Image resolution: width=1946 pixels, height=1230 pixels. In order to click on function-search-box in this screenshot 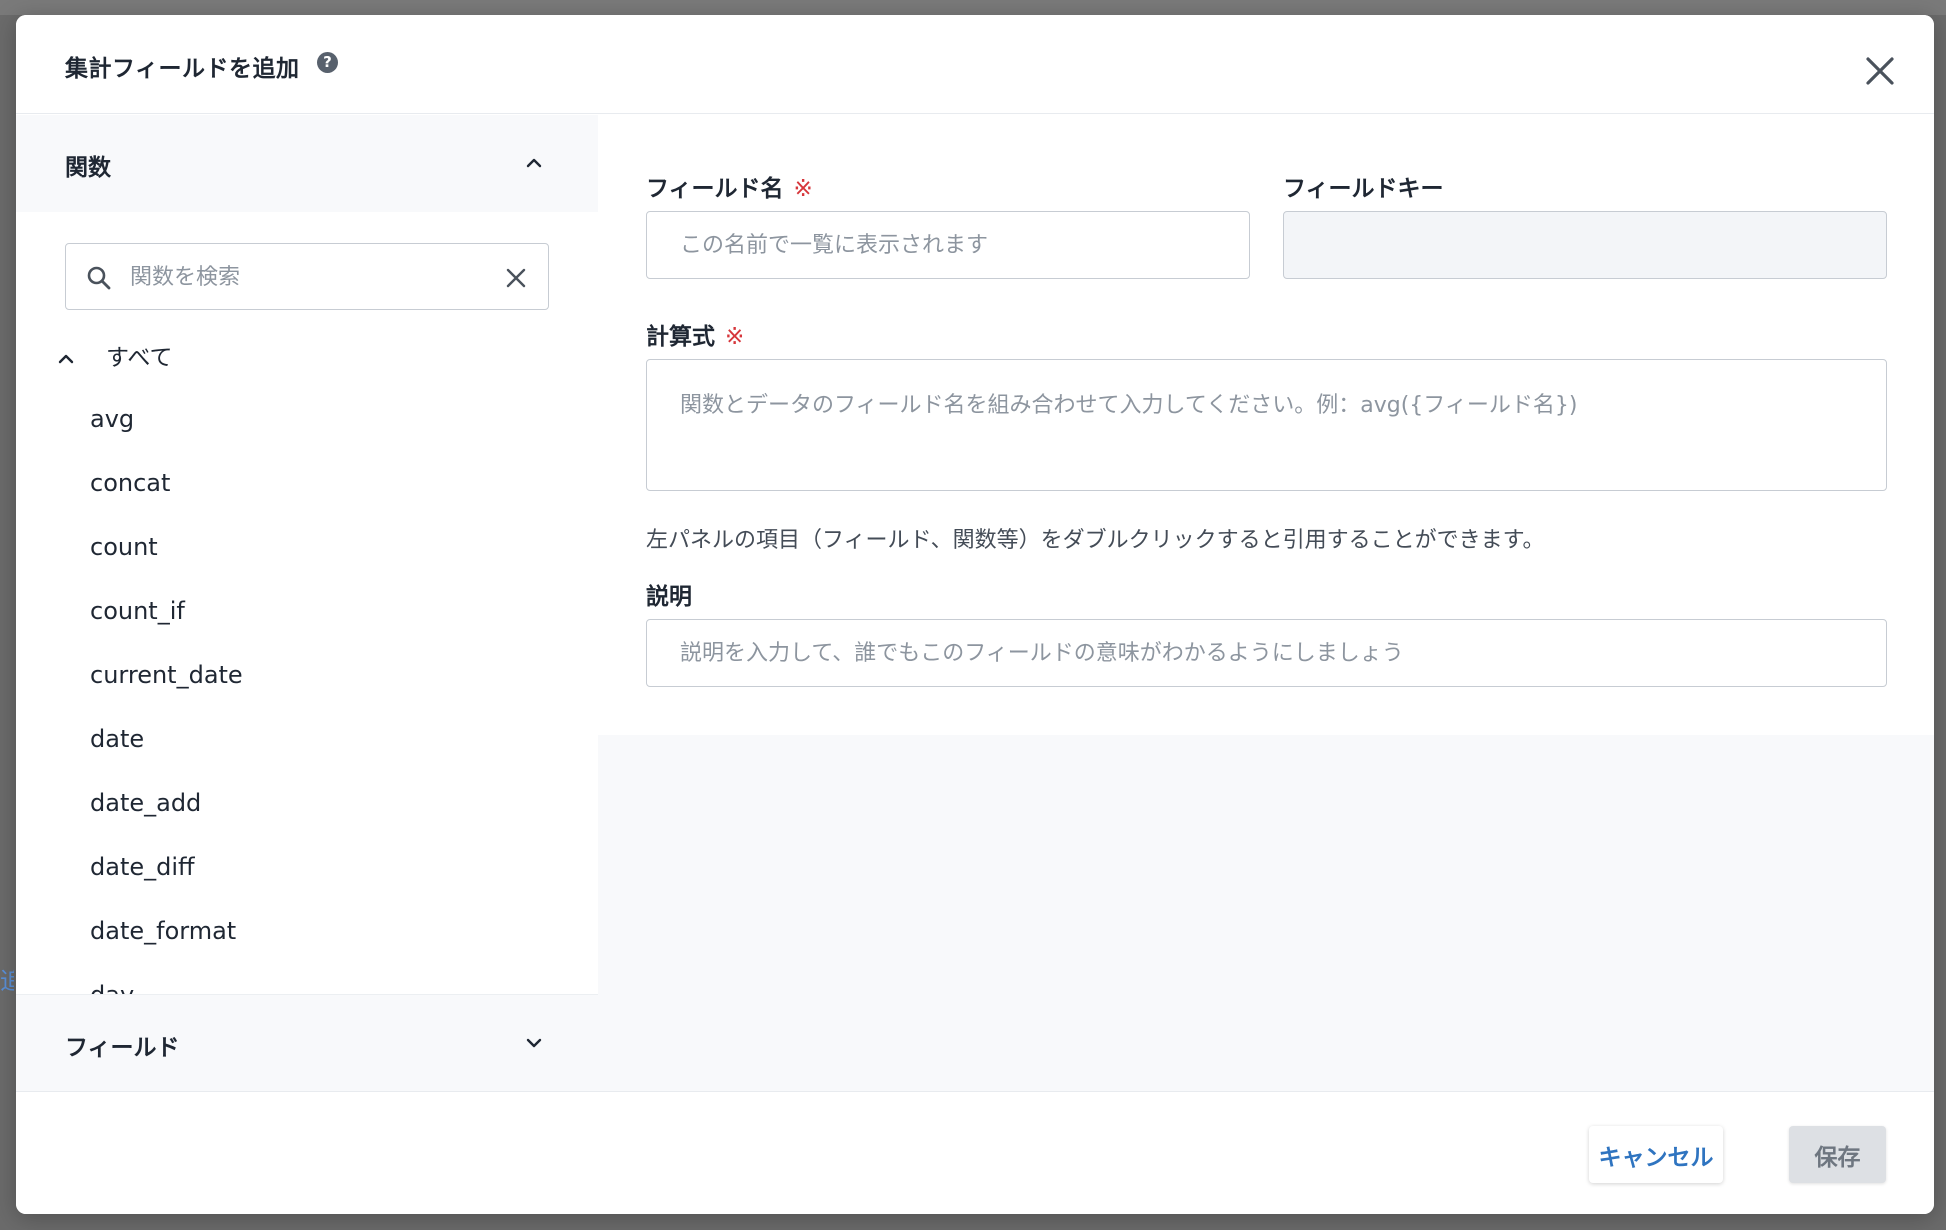, I will do `click(307, 276)`.